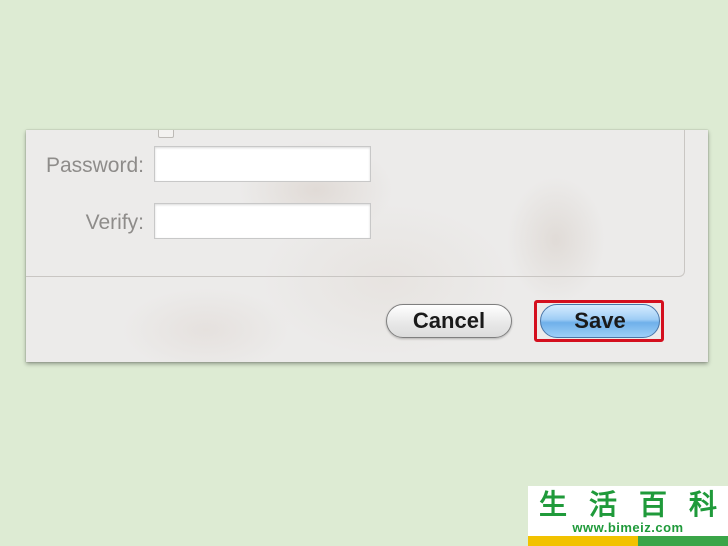 Image resolution: width=728 pixels, height=546 pixels. I want to click on checkbox, so click(166, 134).